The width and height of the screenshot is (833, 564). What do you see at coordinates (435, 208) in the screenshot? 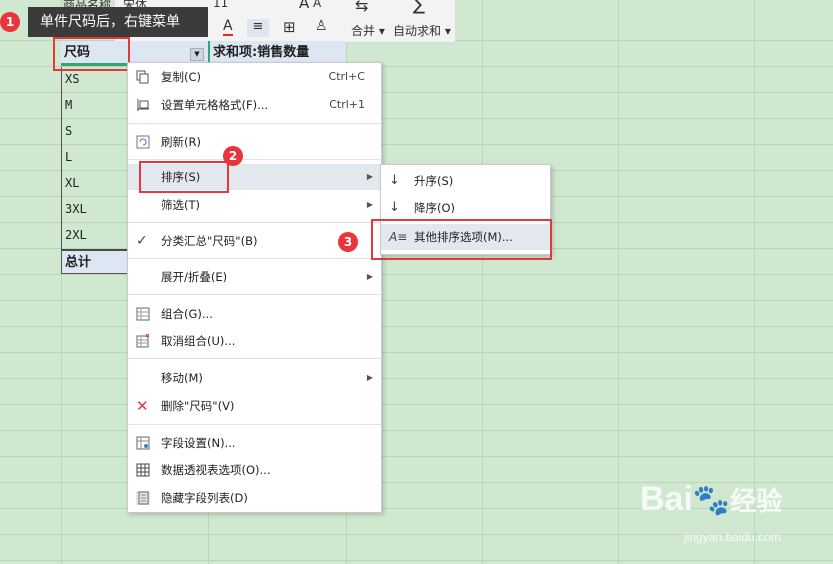
I see `menu-label: 降序(O)` at bounding box center [435, 208].